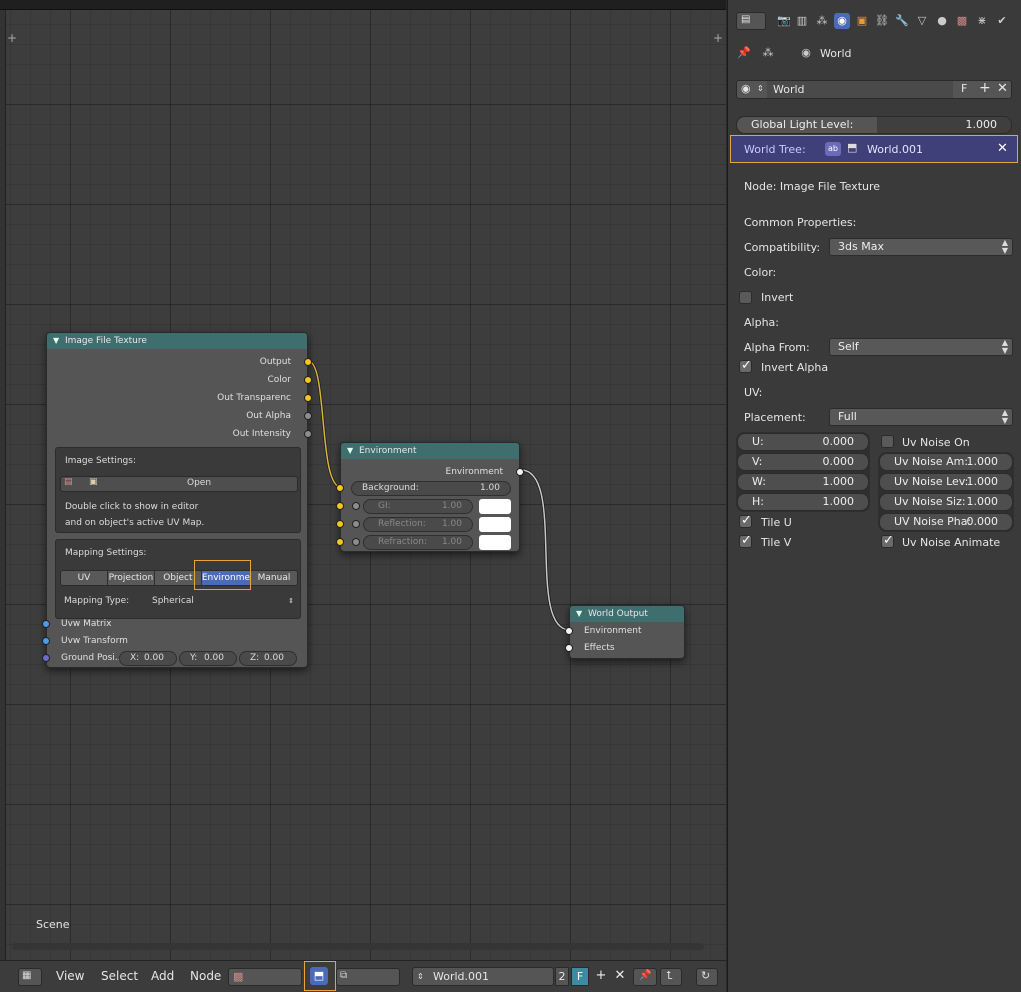 This screenshot has width=1021, height=992. What do you see at coordinates (745, 520) in the screenshot?
I see `tile-u-checkbox` at bounding box center [745, 520].